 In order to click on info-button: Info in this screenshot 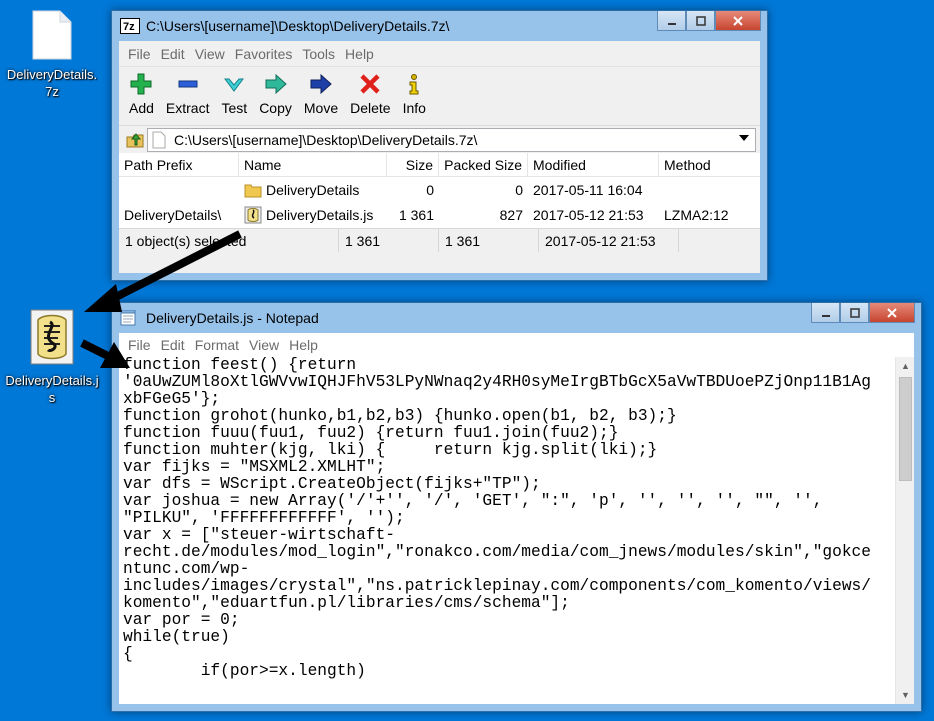, I will do `click(414, 94)`.